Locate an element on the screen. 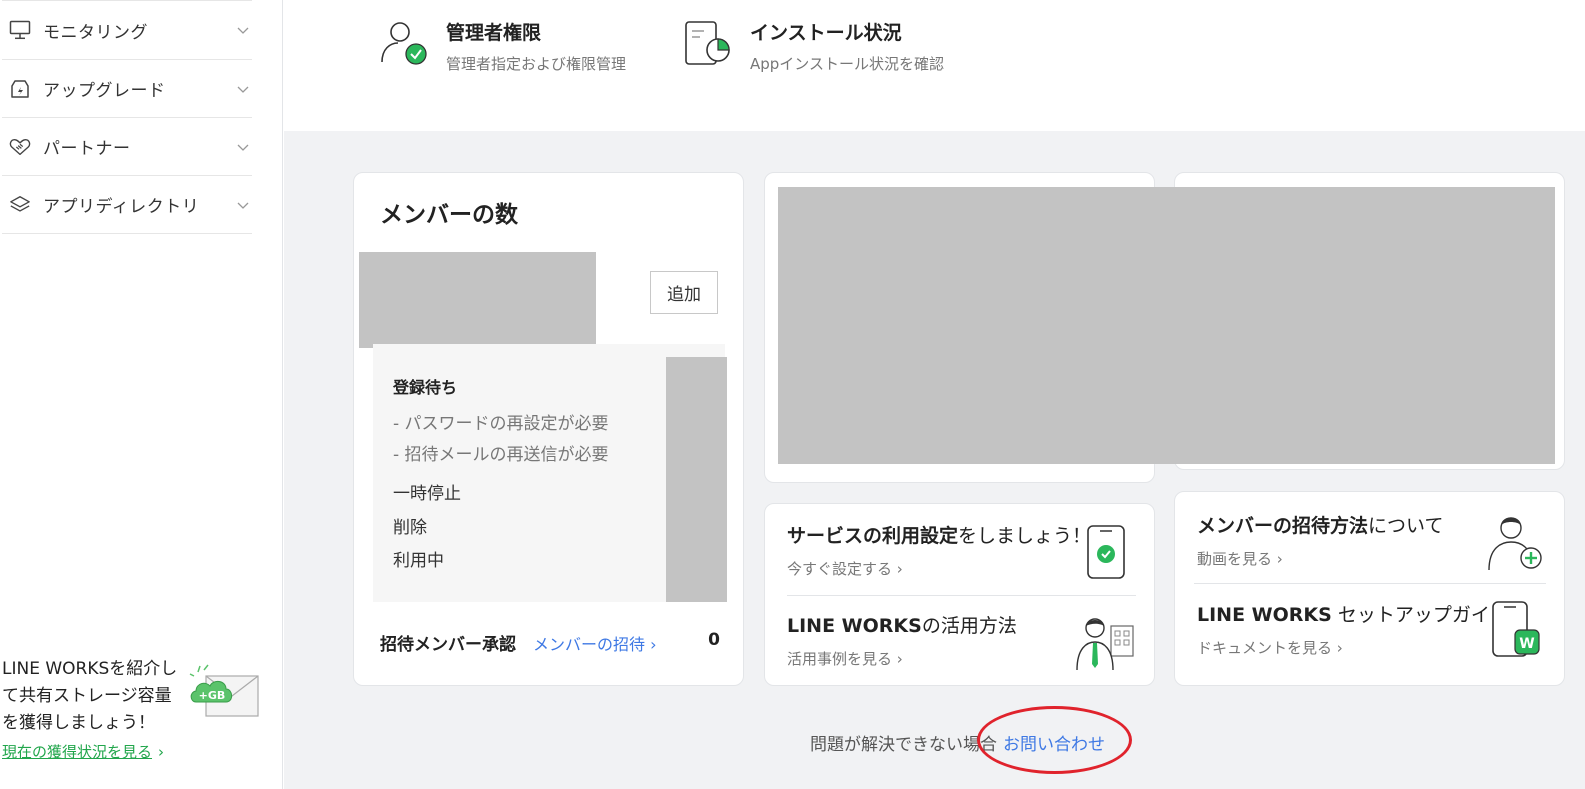  promo-sub-label: 動画を見る is located at coordinates (1235, 559).